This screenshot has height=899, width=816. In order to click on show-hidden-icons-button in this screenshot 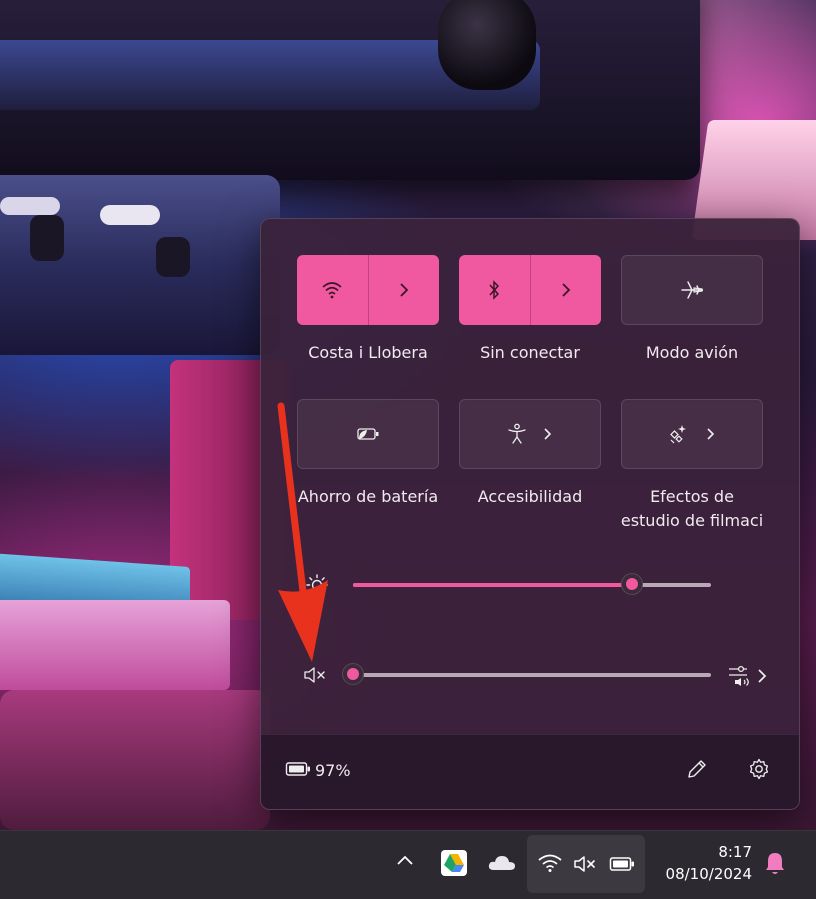, I will do `click(405, 860)`.